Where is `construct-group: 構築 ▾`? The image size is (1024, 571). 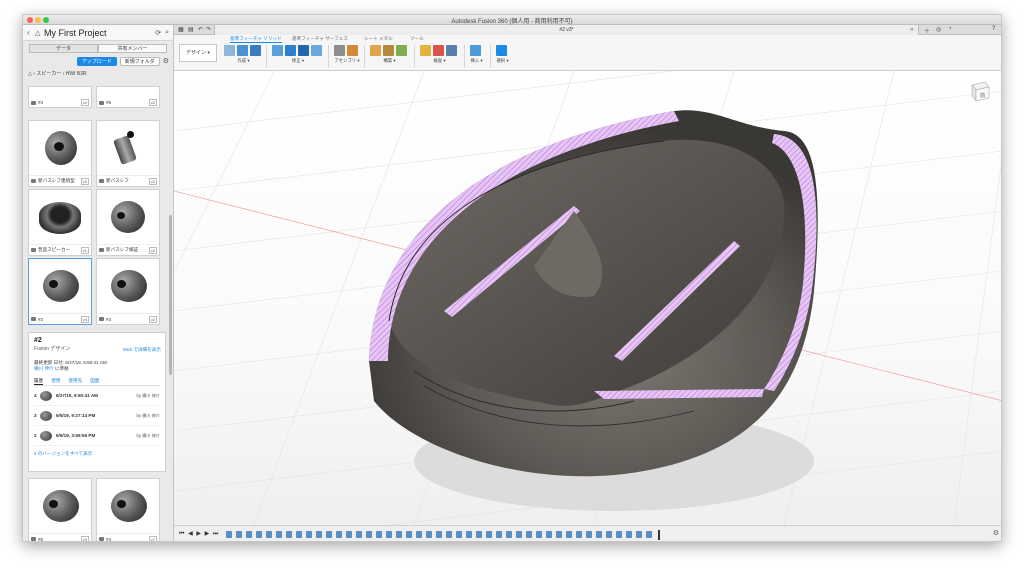
construct-group: 構築 ▾ is located at coordinates (389, 54).